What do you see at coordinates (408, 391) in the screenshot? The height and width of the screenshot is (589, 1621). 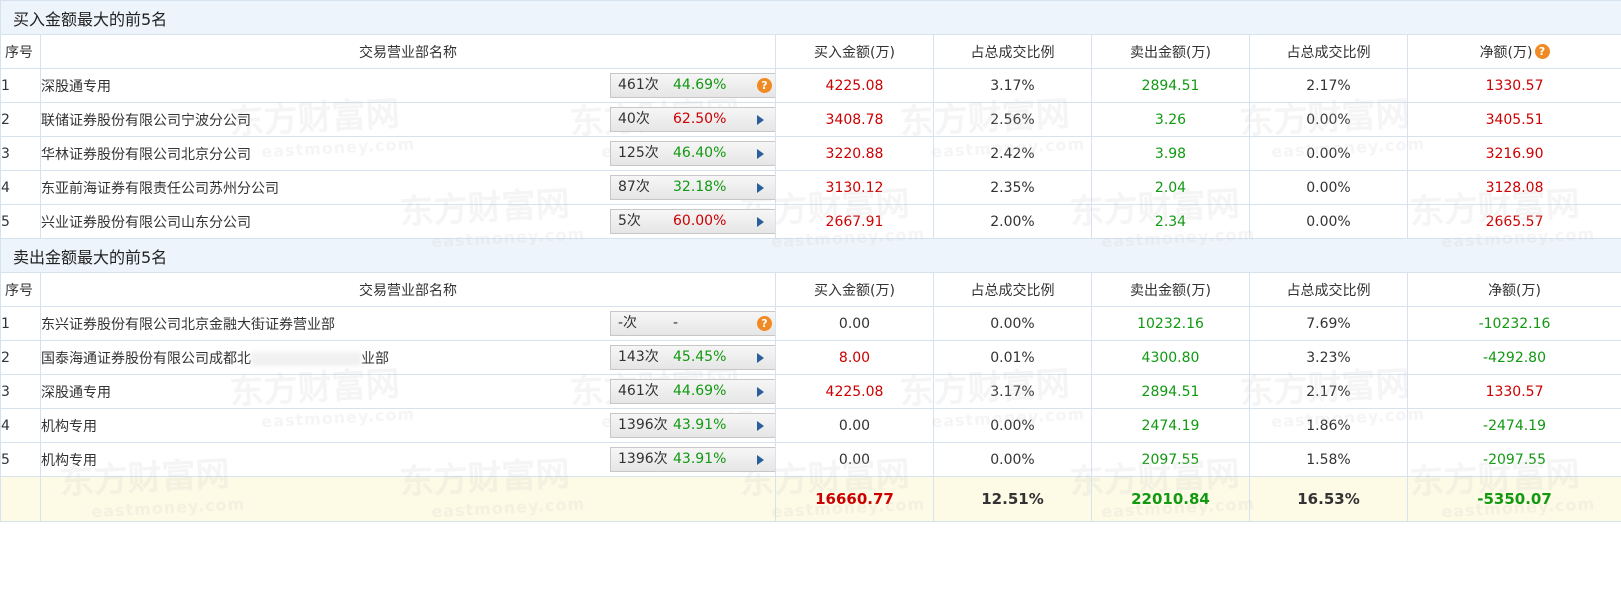 I see `broker-name-cell: 深股通专用 461次 44.69%` at bounding box center [408, 391].